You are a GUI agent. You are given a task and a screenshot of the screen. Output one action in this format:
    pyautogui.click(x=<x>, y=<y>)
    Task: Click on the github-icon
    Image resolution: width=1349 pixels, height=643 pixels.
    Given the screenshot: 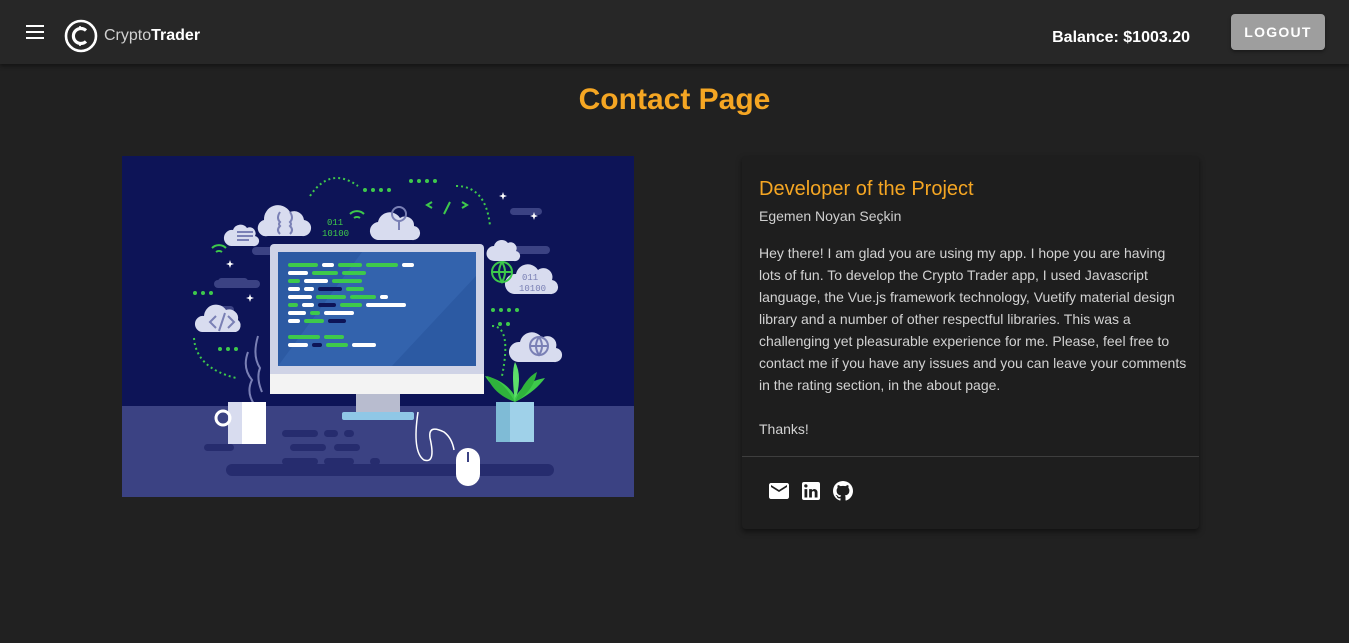 What is the action you would take?
    pyautogui.click(x=843, y=491)
    